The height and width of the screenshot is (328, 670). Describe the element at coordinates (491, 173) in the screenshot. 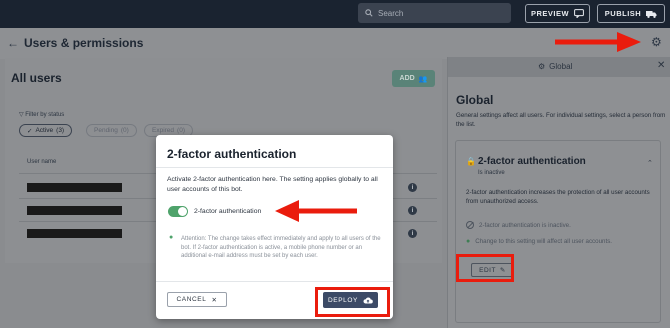

I see `status-text: Is inactive` at that location.